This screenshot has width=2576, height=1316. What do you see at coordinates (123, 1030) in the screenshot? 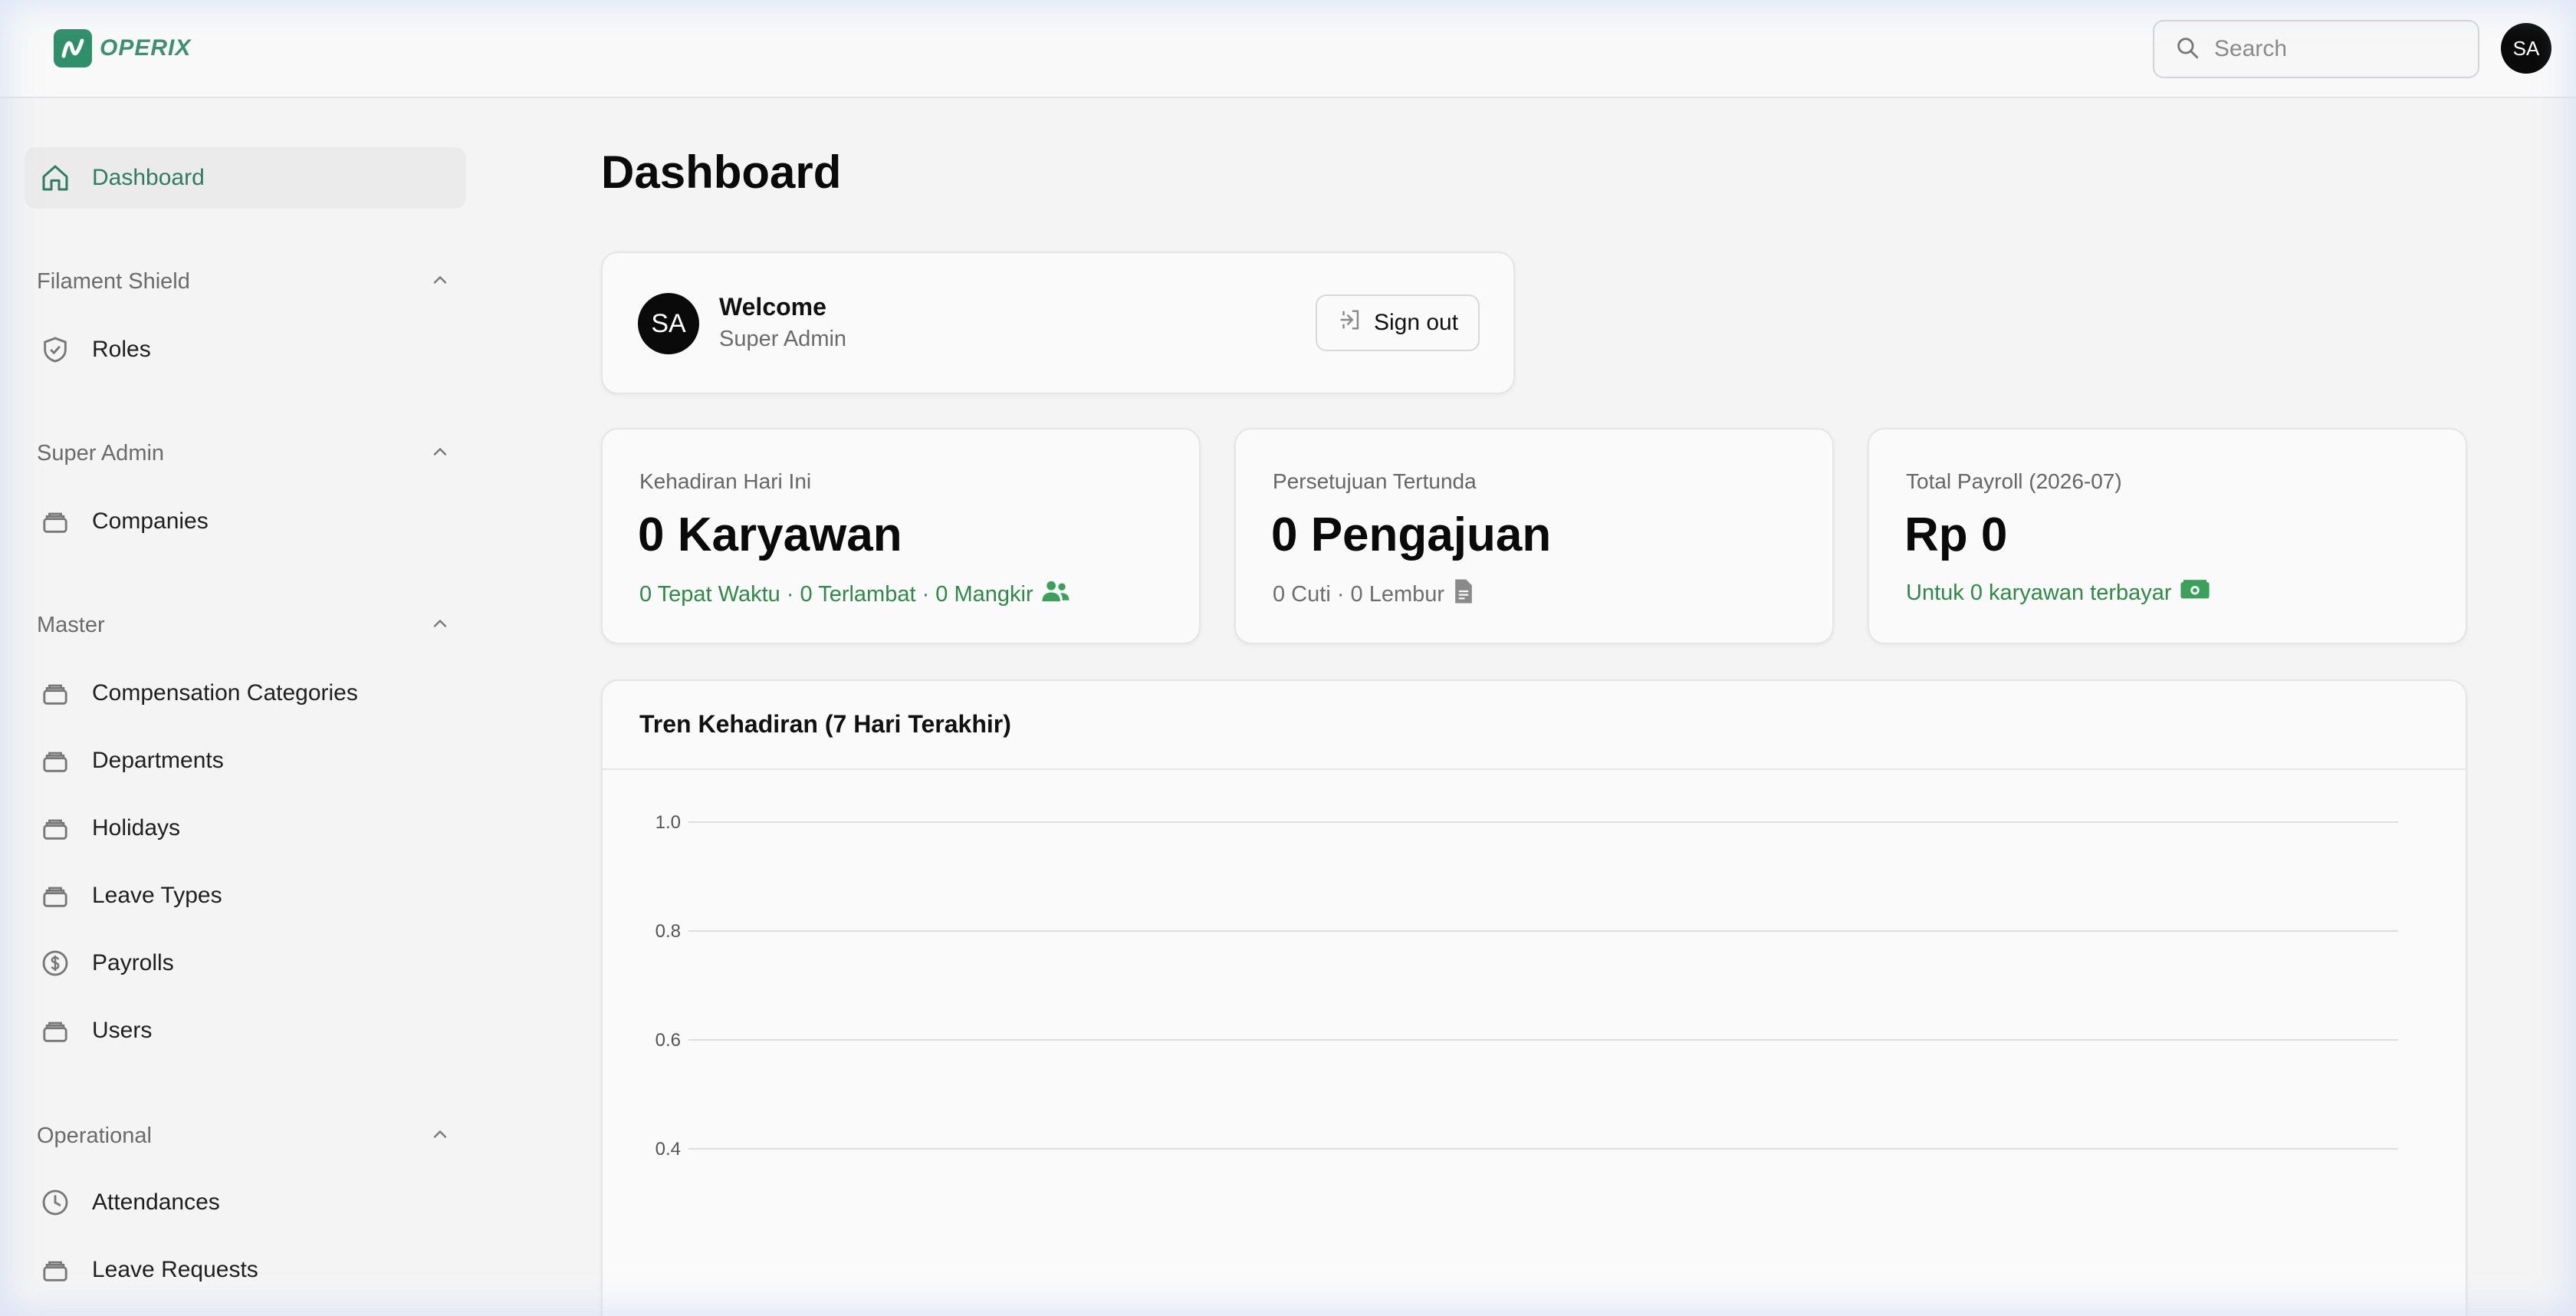
I see `sidebar-item-label: Users` at bounding box center [123, 1030].